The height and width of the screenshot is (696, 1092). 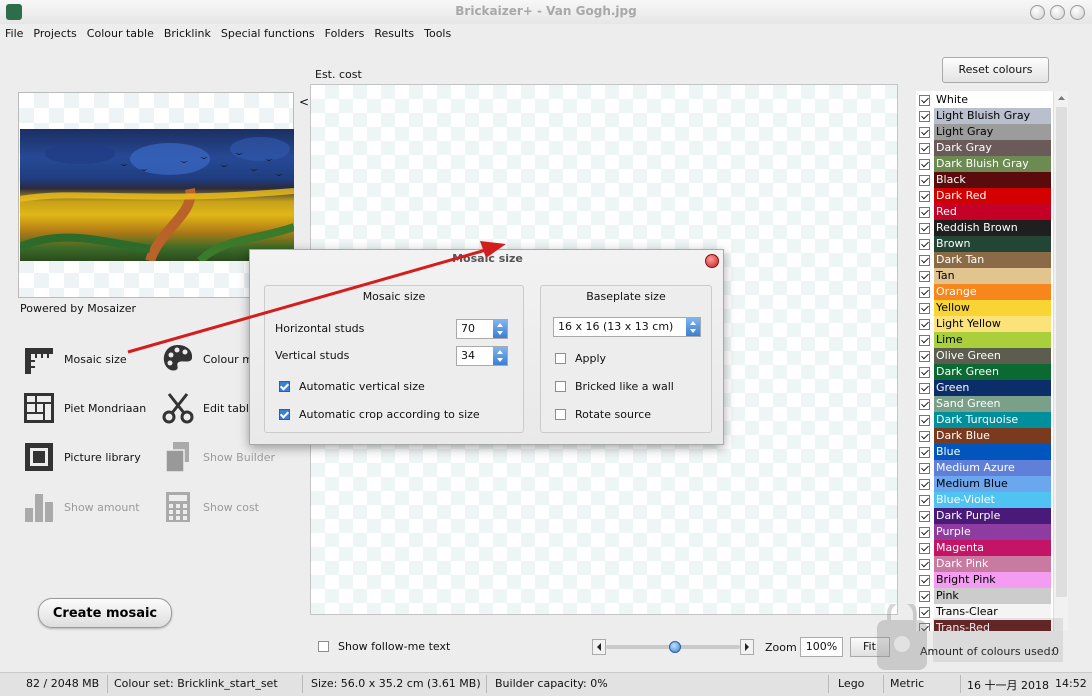 I want to click on auto-crop-checkbox, so click(x=284, y=414).